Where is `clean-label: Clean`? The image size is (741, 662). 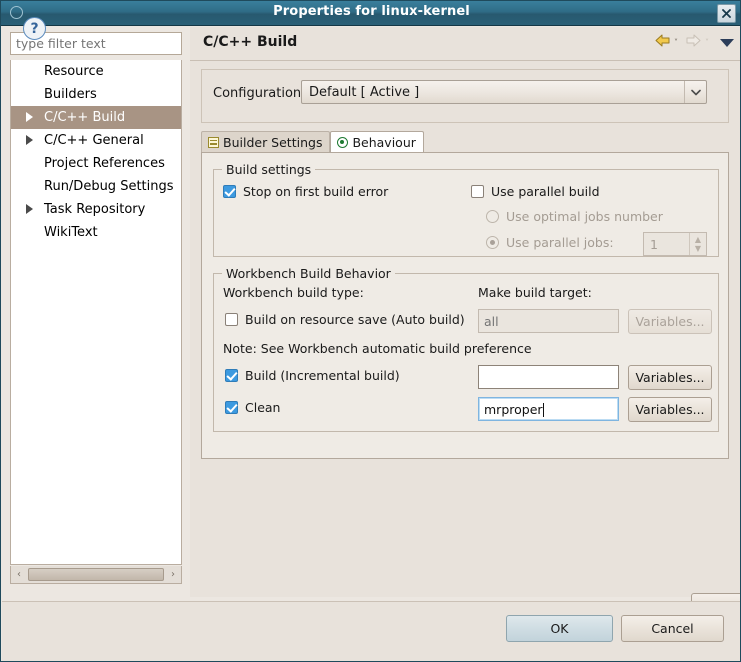
clean-label: Clean is located at coordinates (263, 407).